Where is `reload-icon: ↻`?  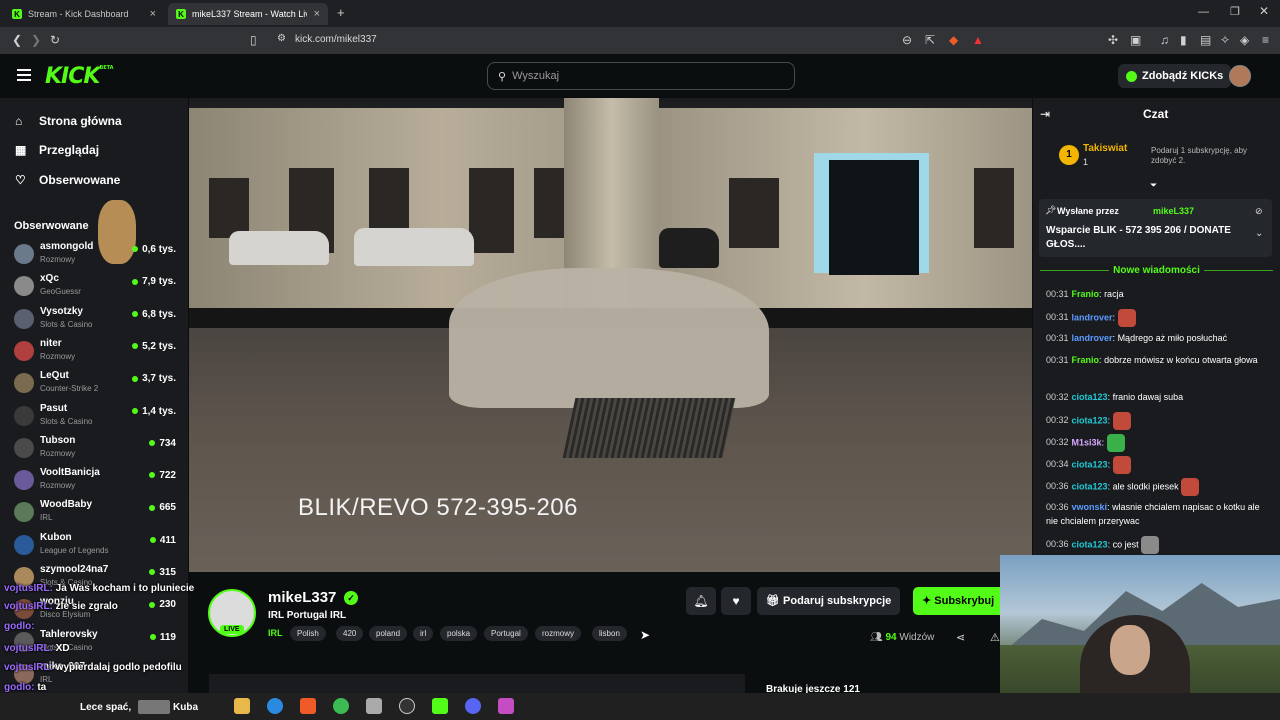
reload-icon: ↻ is located at coordinates (55, 40).